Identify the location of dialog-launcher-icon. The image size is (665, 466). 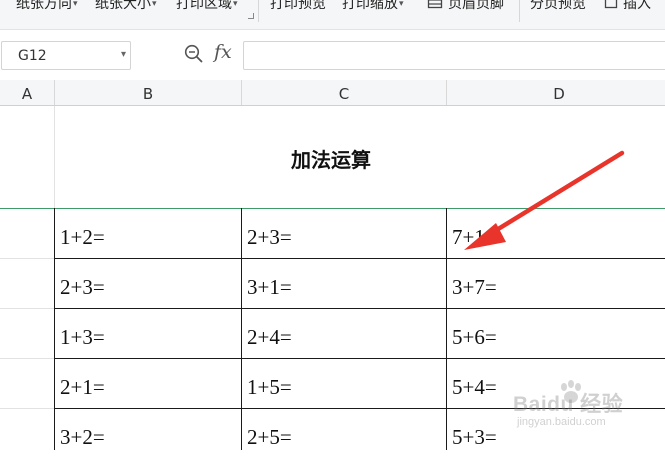
(251, 16).